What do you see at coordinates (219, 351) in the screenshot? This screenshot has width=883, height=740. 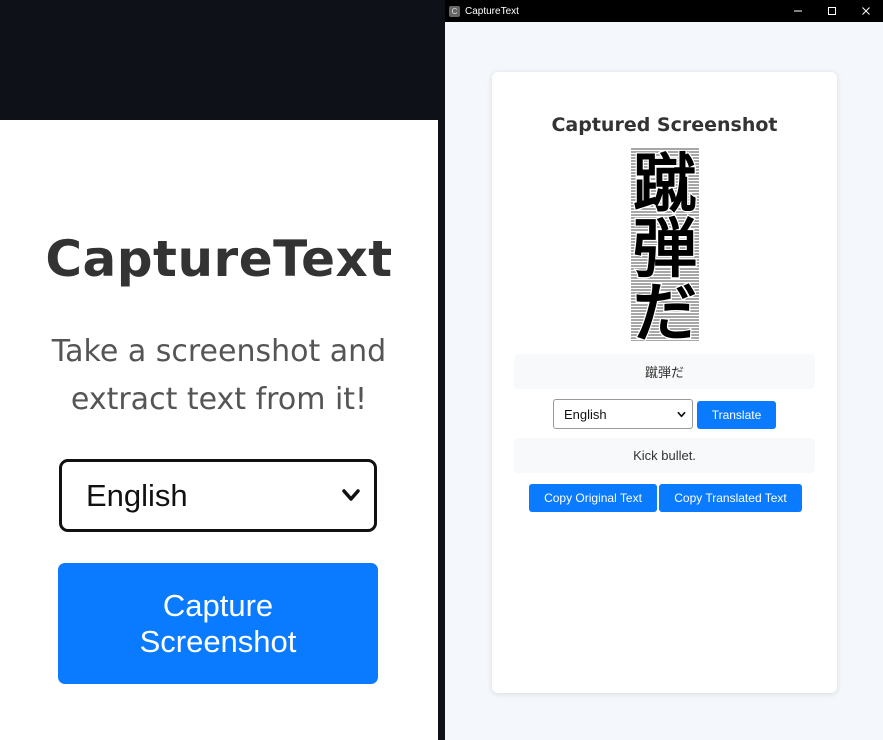 I see `app-subtitle-line-1: Take a screenshot and` at bounding box center [219, 351].